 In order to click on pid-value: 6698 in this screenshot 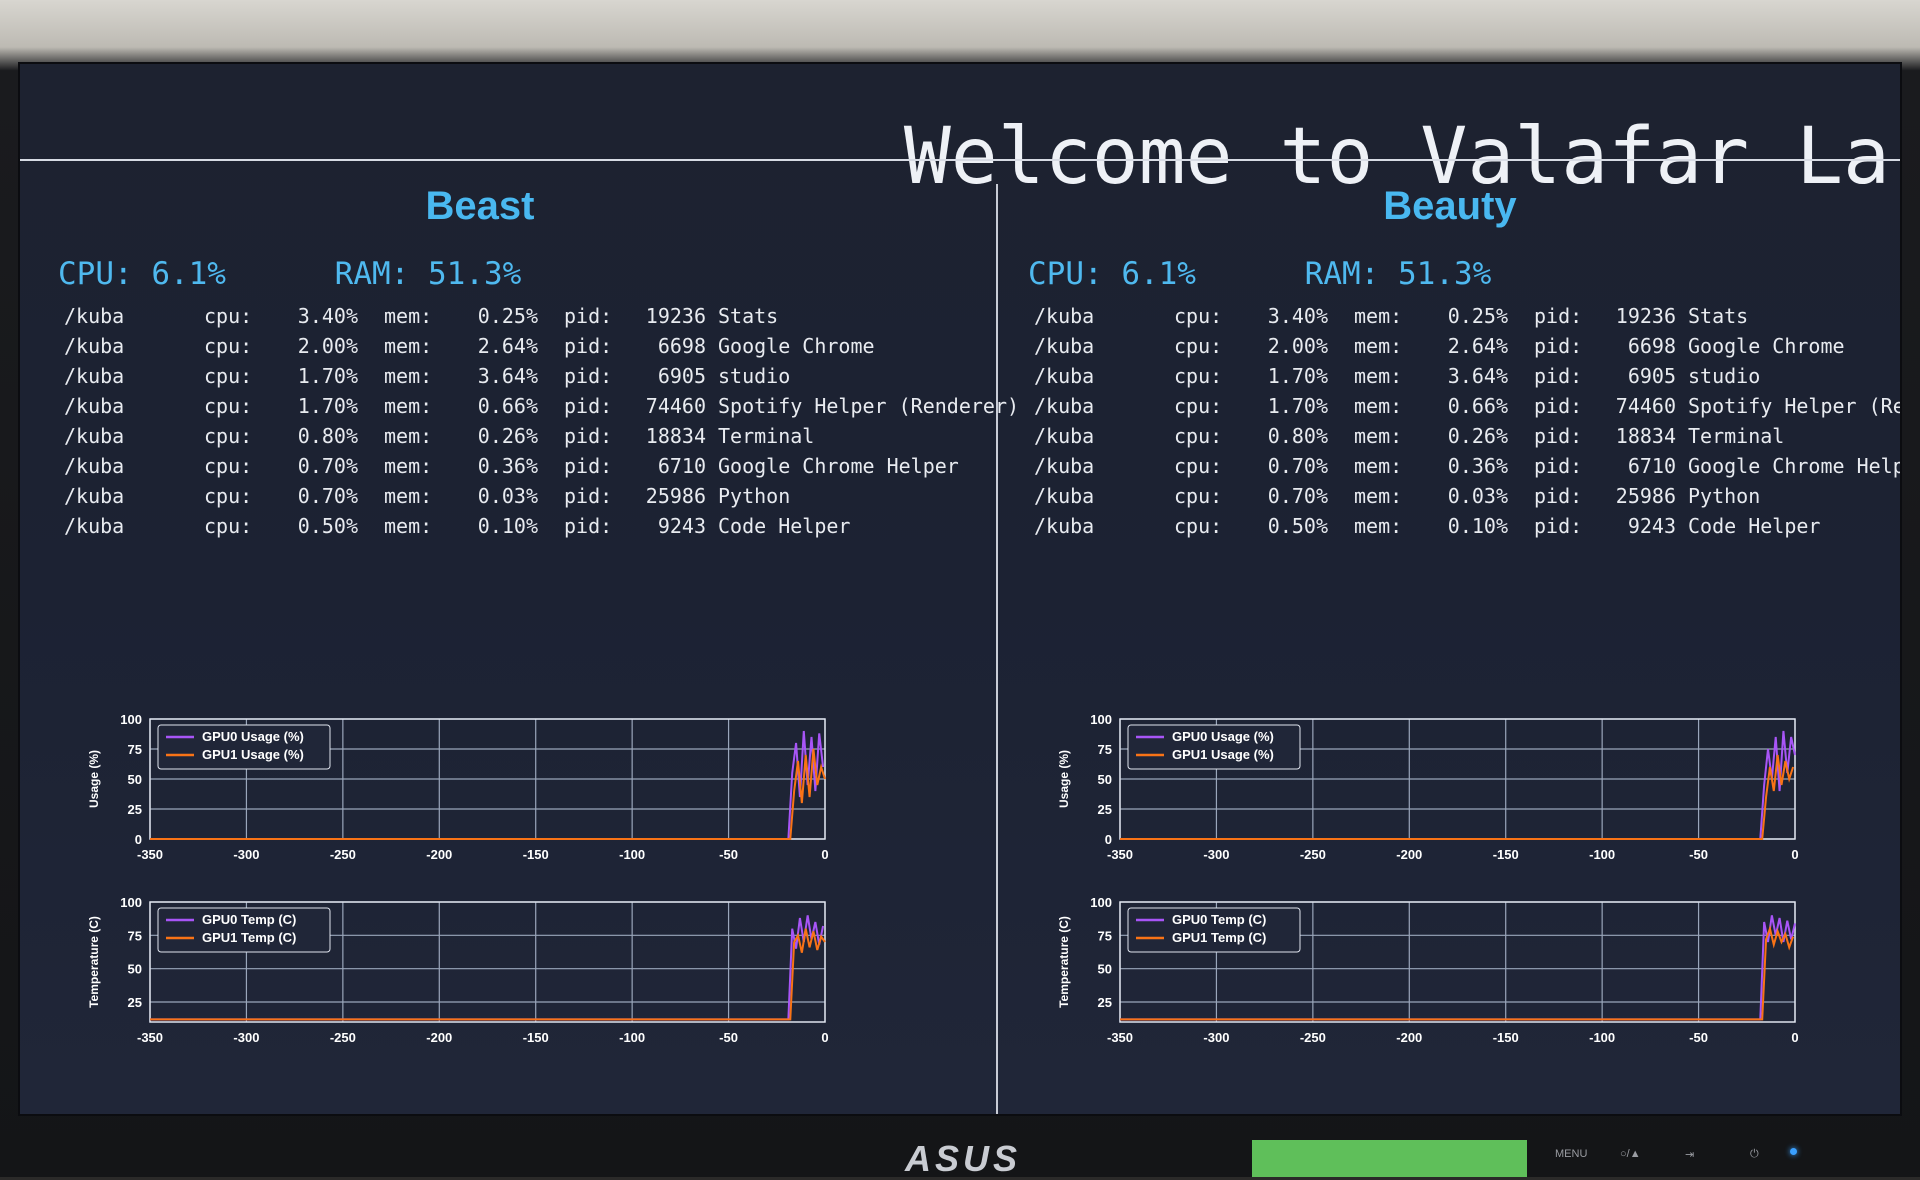, I will do `click(1651, 346)`.